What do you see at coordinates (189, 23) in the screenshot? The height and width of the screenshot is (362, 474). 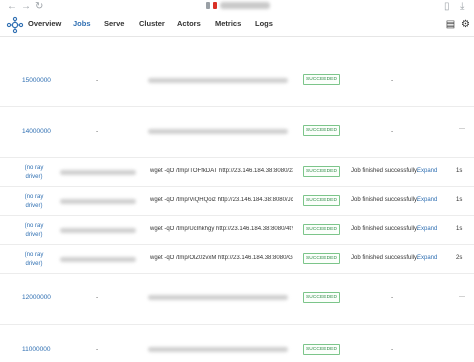 I see `tab-actors: Actors` at bounding box center [189, 23].